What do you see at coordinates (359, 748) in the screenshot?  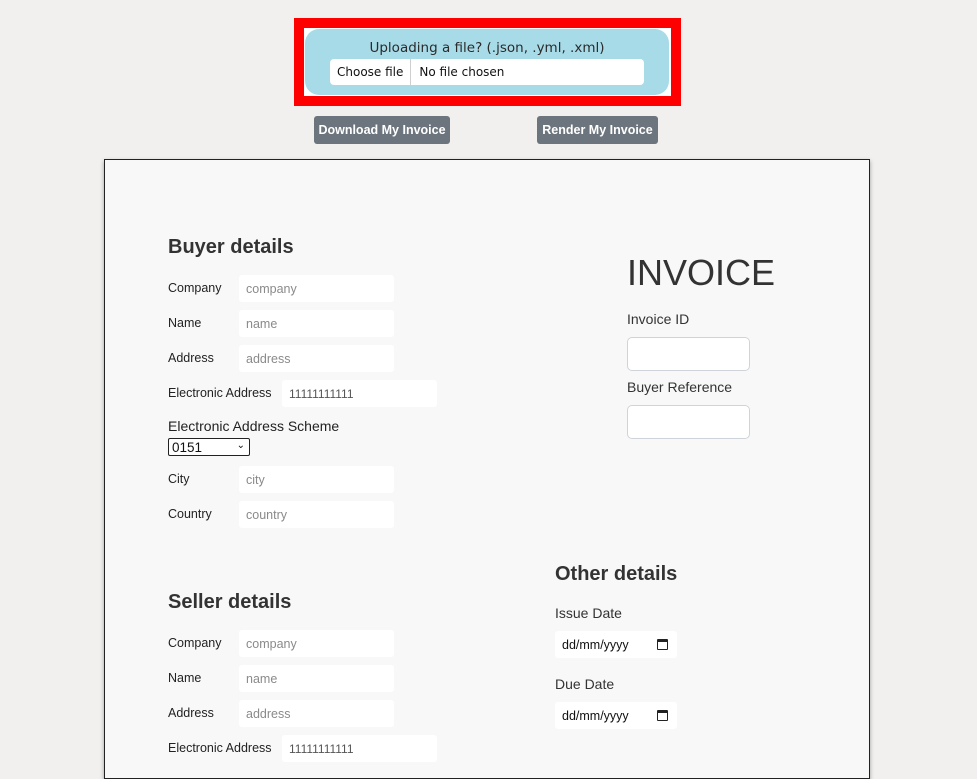 I see `seller-eaddress-input: 11111111111` at bounding box center [359, 748].